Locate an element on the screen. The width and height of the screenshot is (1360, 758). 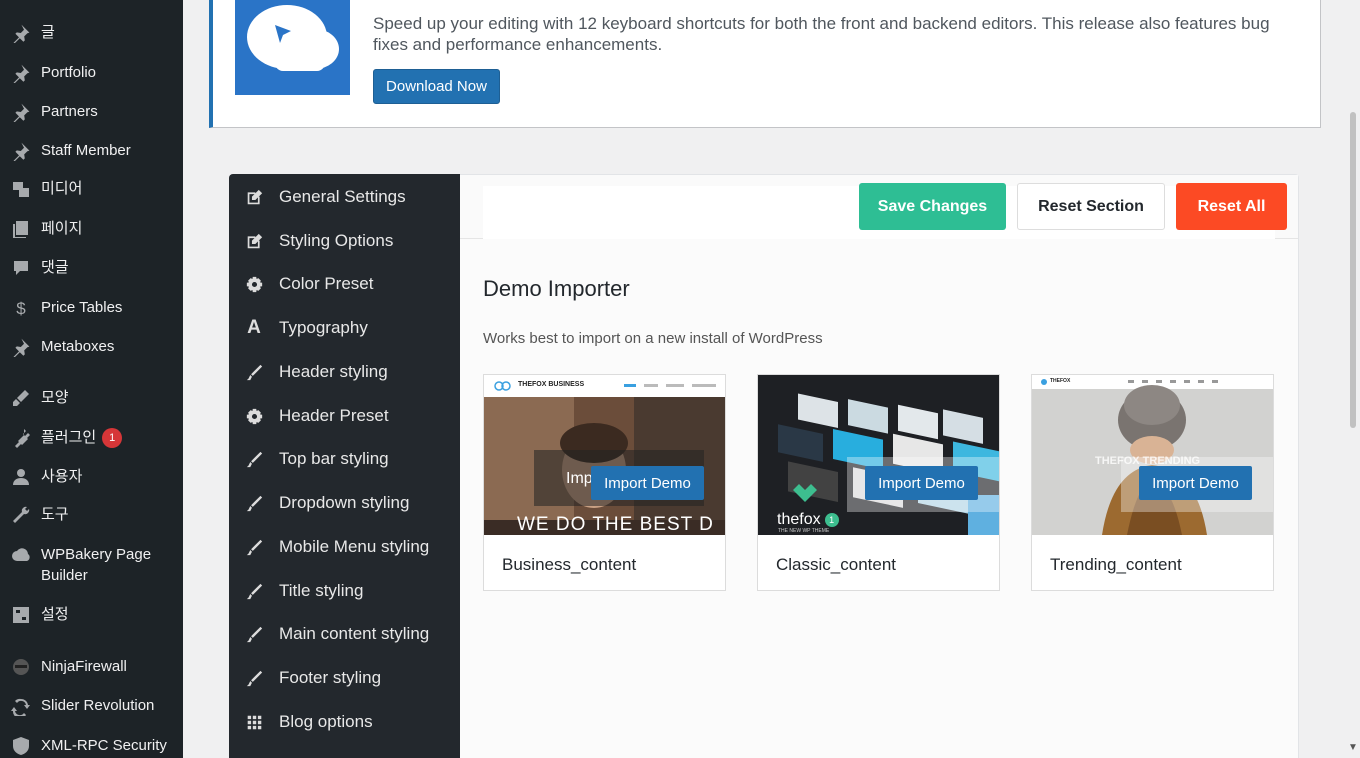
plugins-icon is located at coordinates (21, 438).